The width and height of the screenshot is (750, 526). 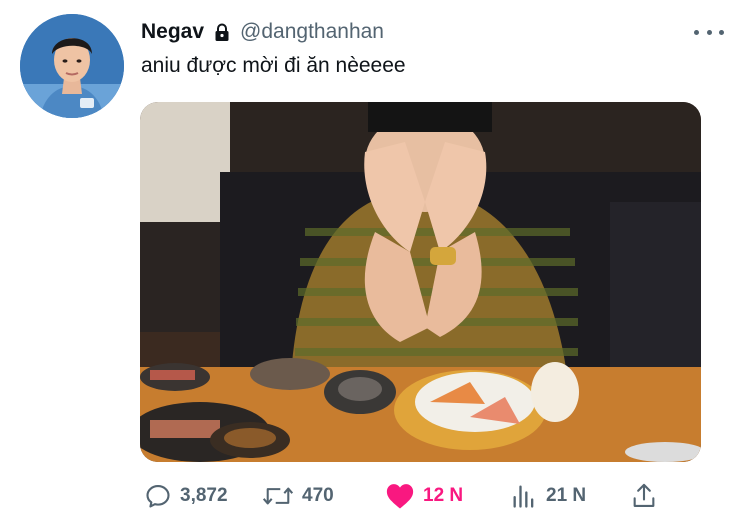 I want to click on views-button: 21 N, so click(x=548, y=496).